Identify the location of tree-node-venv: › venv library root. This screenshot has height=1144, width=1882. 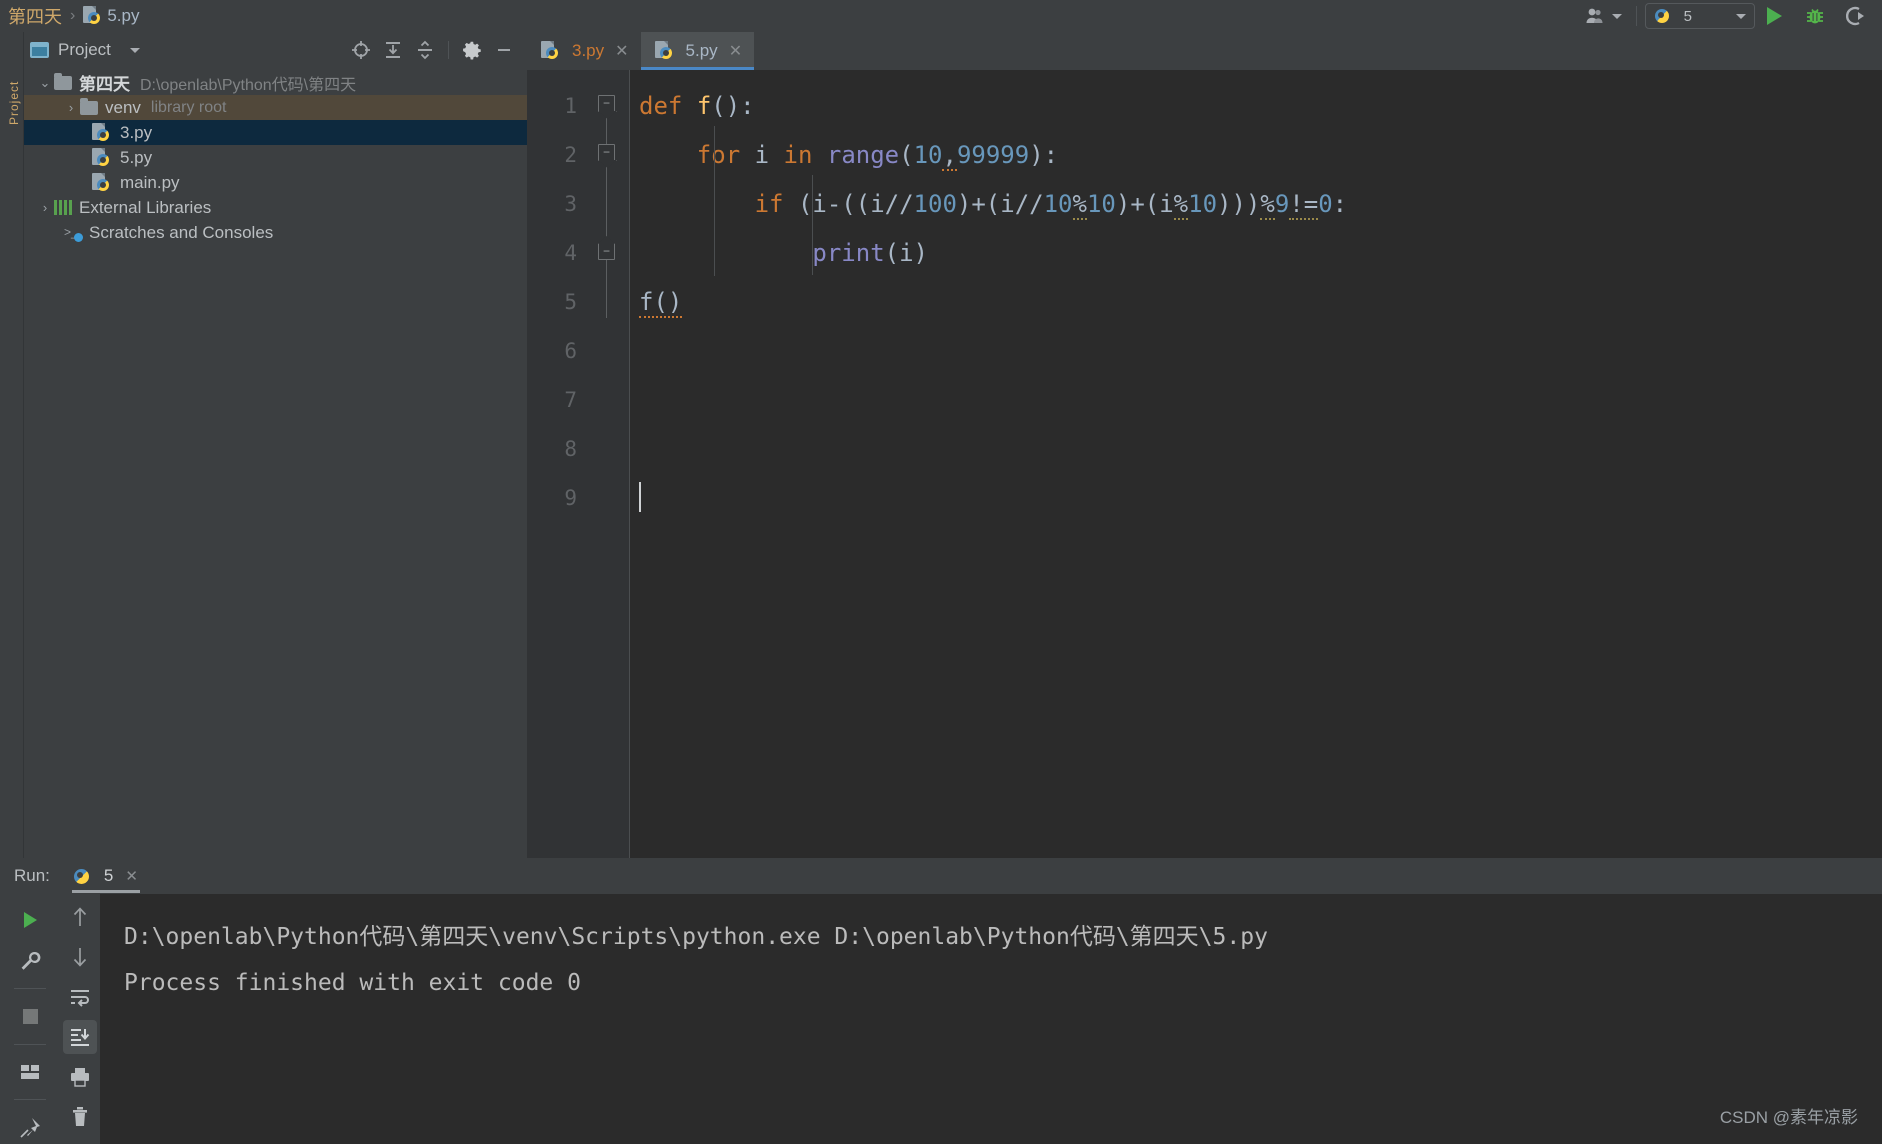
(275, 107).